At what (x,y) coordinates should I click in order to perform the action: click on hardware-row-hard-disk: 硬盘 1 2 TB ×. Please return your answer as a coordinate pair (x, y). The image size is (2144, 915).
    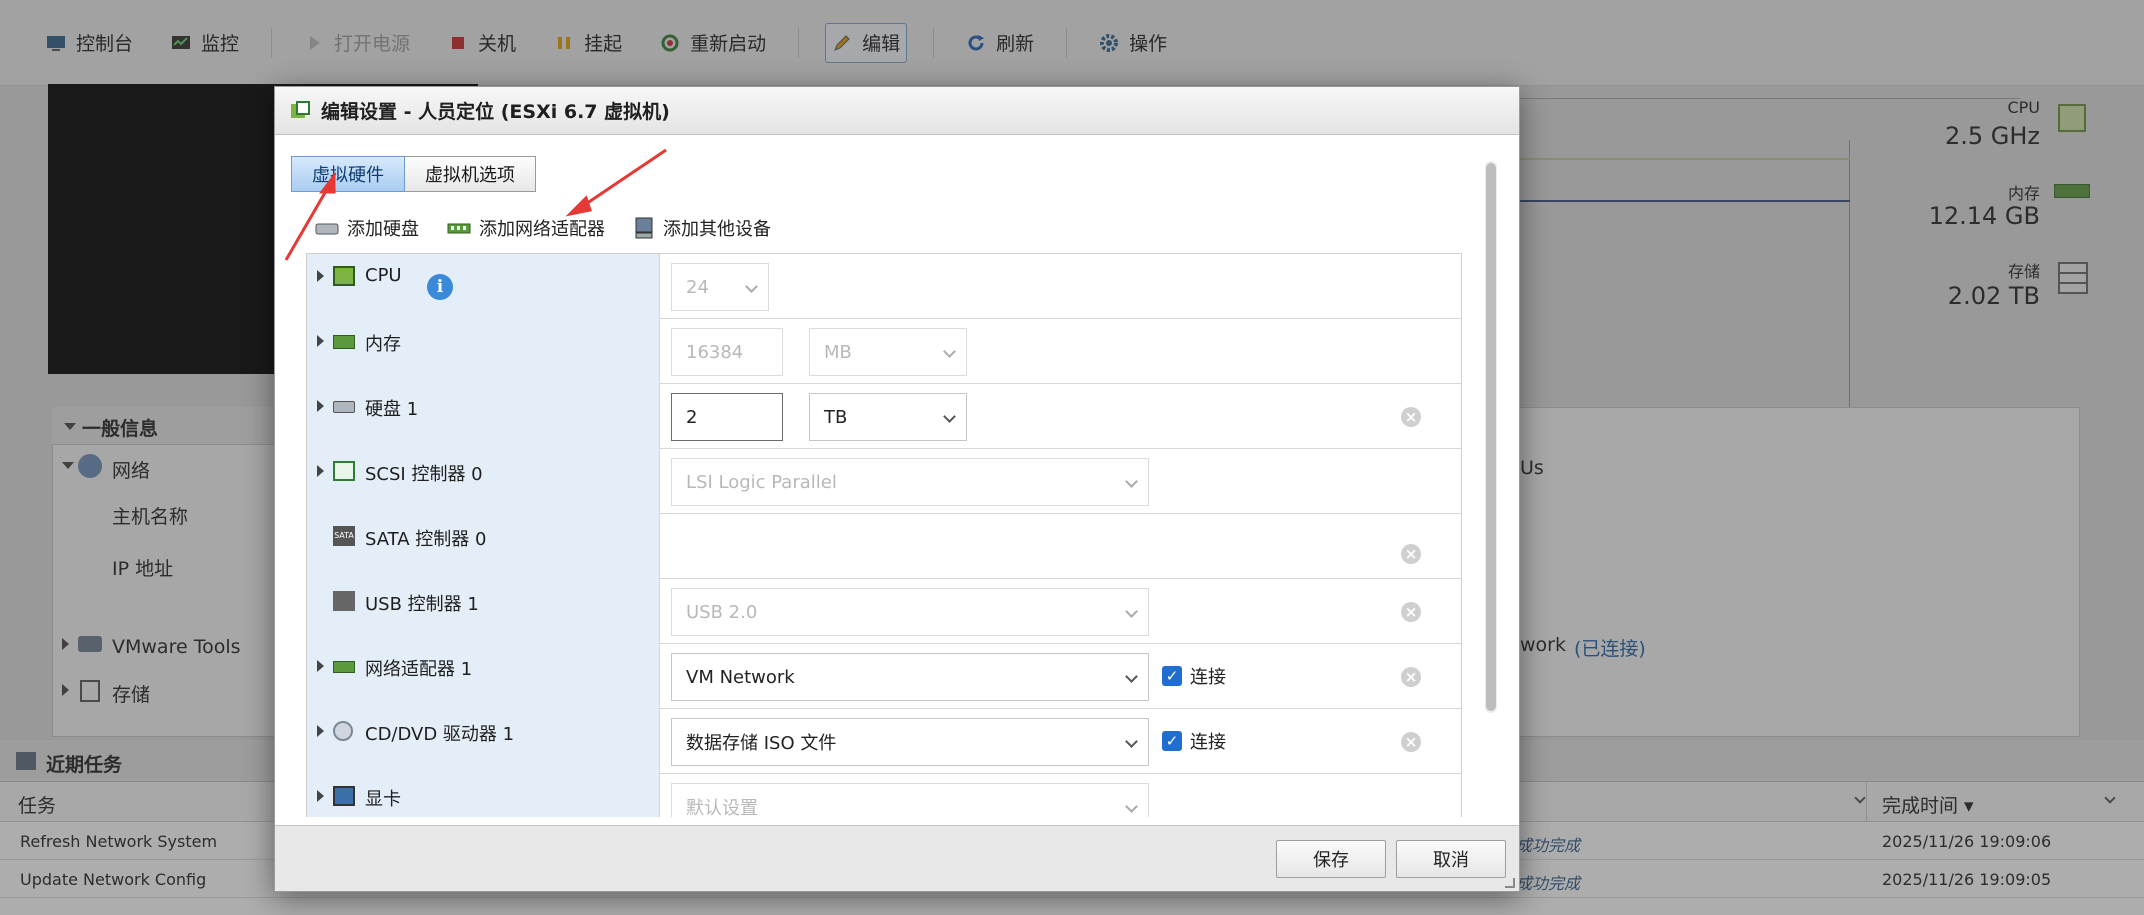
    Looking at the image, I should click on (884, 416).